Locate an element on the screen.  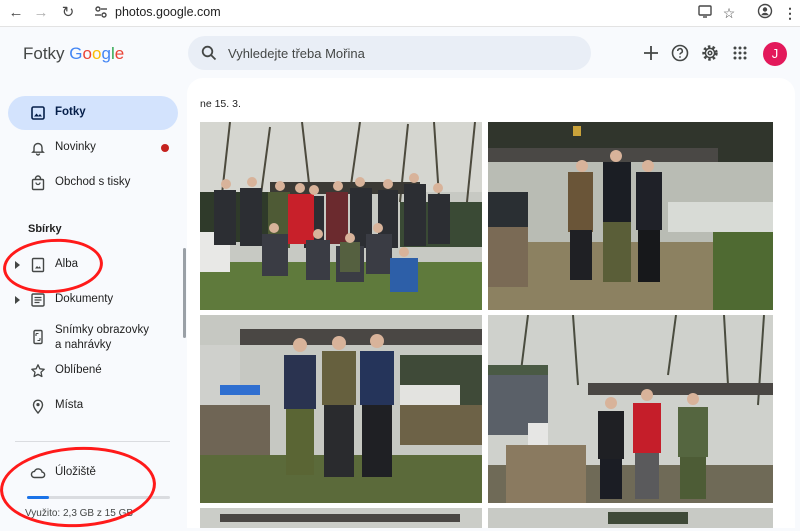
address-bar: photos.google.com is located at coordinates (168, 12).